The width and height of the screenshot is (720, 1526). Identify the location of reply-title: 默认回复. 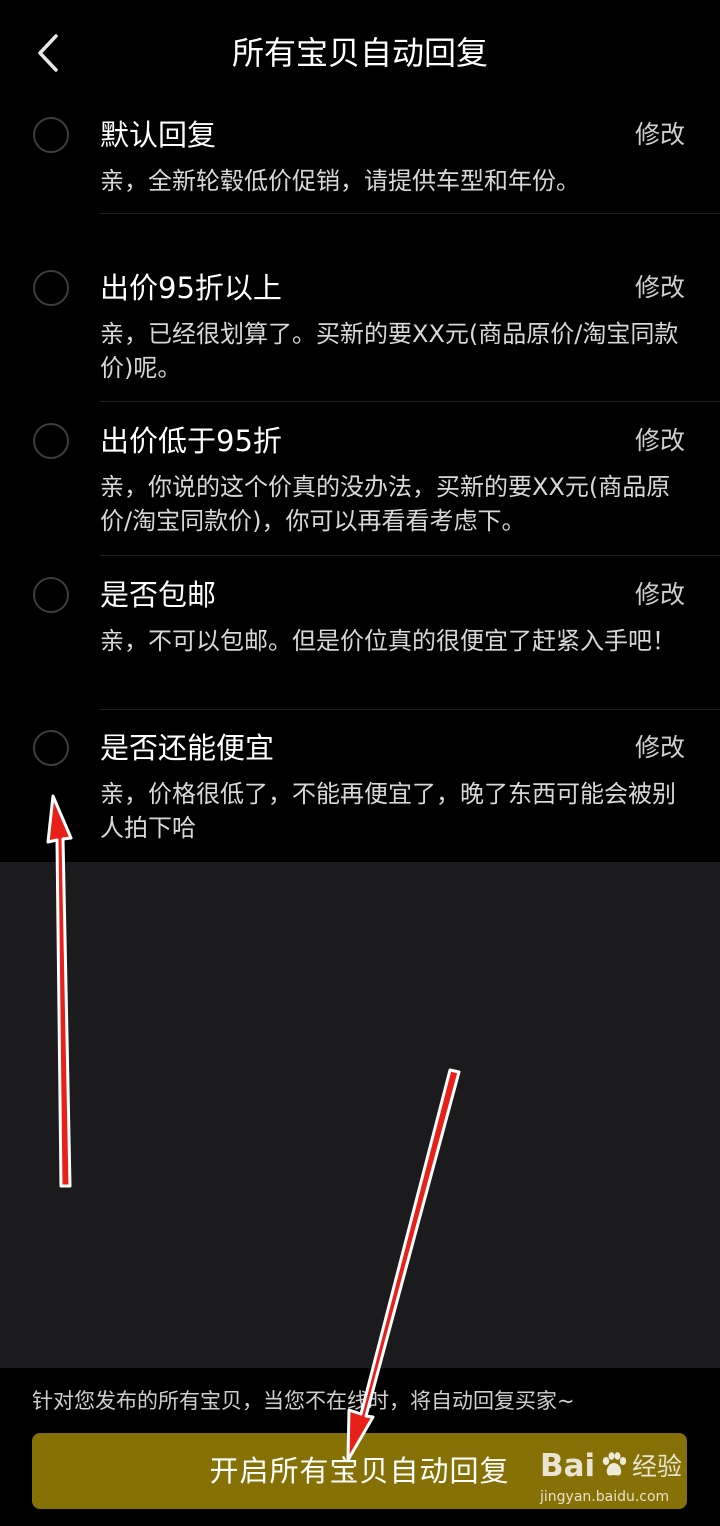
(158, 135).